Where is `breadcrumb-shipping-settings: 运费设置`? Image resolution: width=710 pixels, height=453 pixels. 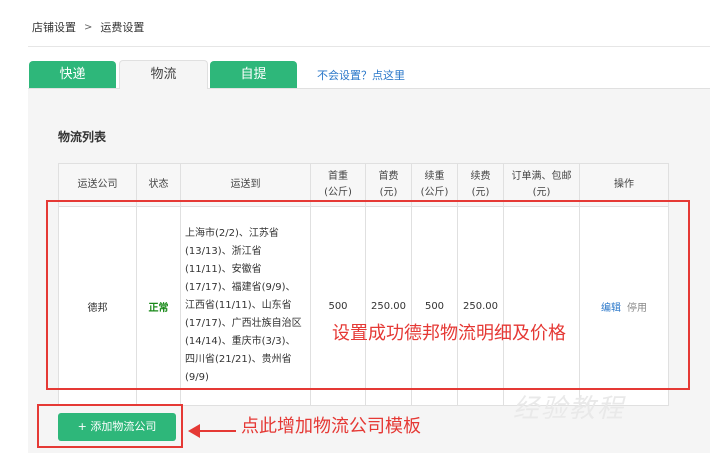 breadcrumb-shipping-settings: 运费设置 is located at coordinates (122, 27).